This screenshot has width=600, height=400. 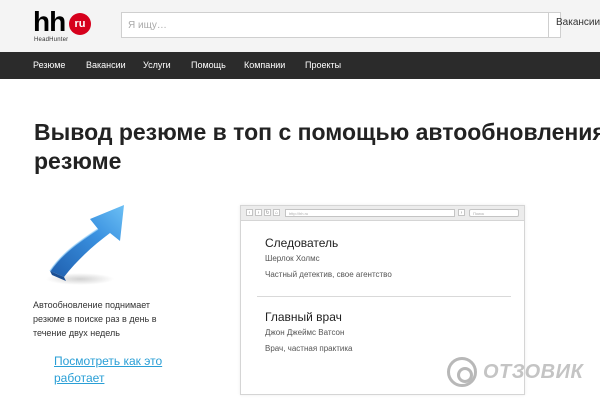 I want to click on logo-text: hh, so click(x=49, y=21).